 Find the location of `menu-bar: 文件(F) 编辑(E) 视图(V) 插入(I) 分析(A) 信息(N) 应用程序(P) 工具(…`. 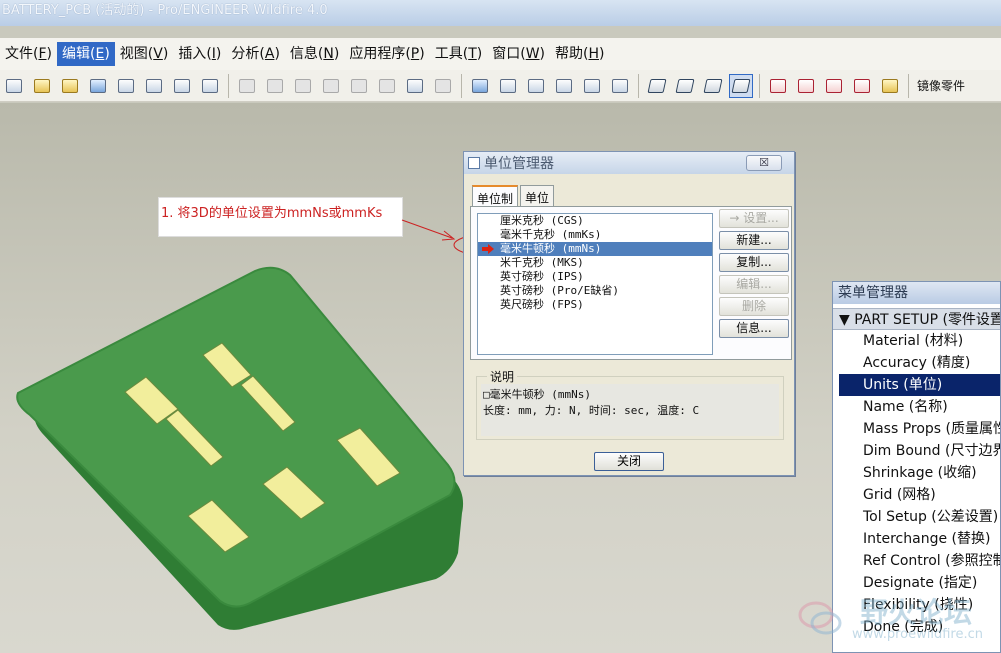

menu-bar: 文件(F) 编辑(E) 视图(V) 插入(I) 分析(A) 信息(N) 应用程序(P) 工具(… is located at coordinates (500, 54).